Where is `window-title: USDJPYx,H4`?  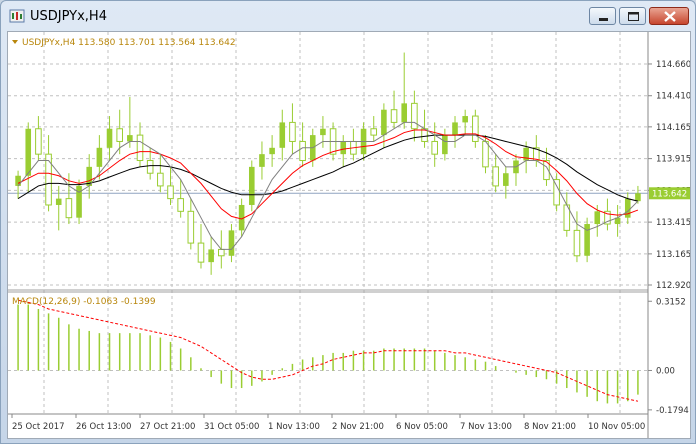 window-title: USDJPYx,H4 is located at coordinates (68, 16).